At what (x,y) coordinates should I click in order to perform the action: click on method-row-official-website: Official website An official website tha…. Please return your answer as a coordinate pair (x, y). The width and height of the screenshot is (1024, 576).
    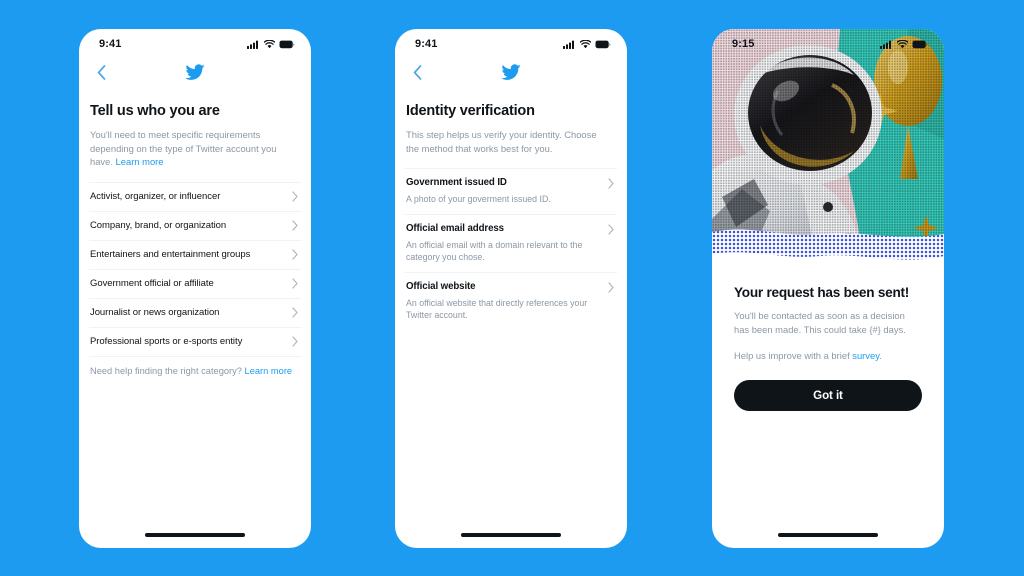
    Looking at the image, I should click on (511, 301).